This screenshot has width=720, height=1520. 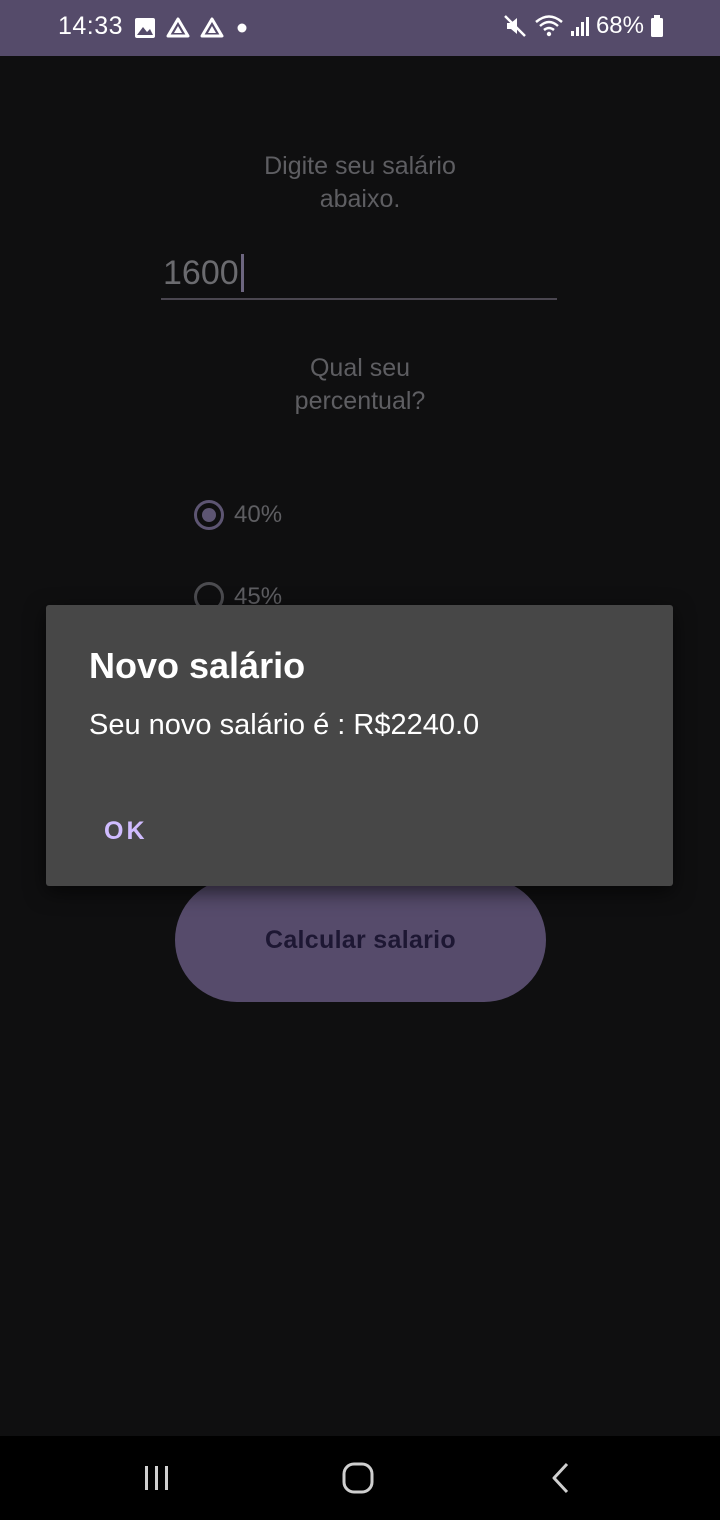 I want to click on radio-option-40: 40%, so click(x=238, y=515).